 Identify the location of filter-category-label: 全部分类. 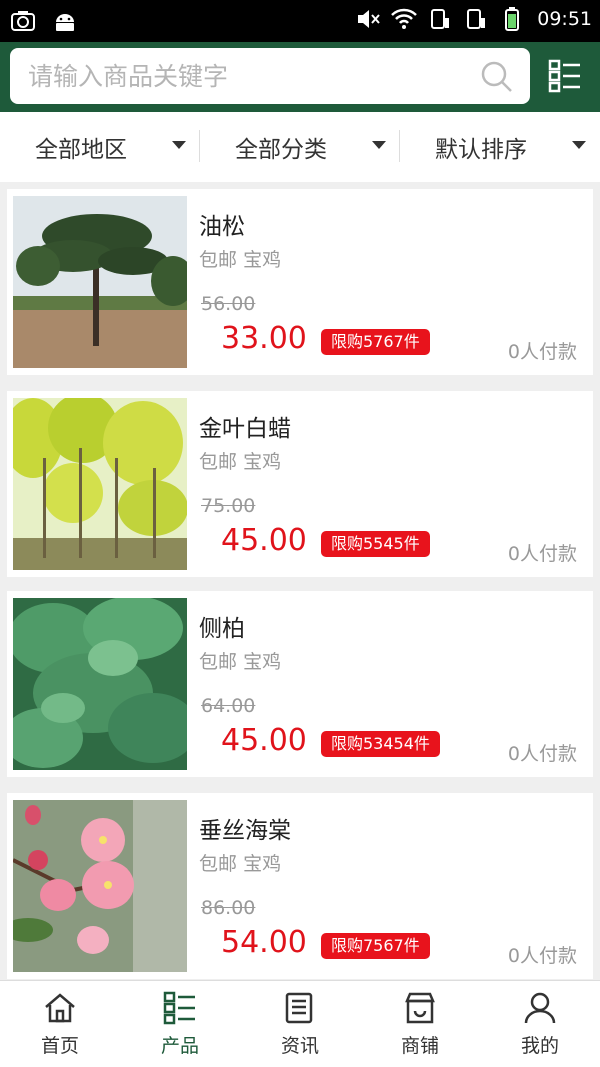
(281, 150).